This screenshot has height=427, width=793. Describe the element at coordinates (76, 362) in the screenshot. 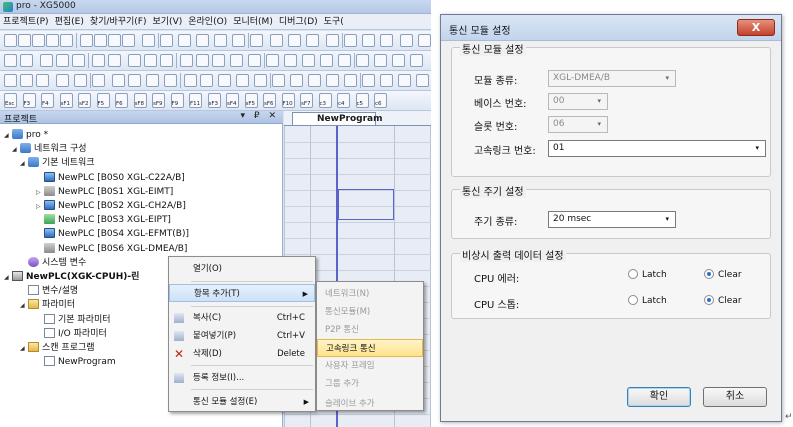

I see `tree-item: NewProgram` at that location.